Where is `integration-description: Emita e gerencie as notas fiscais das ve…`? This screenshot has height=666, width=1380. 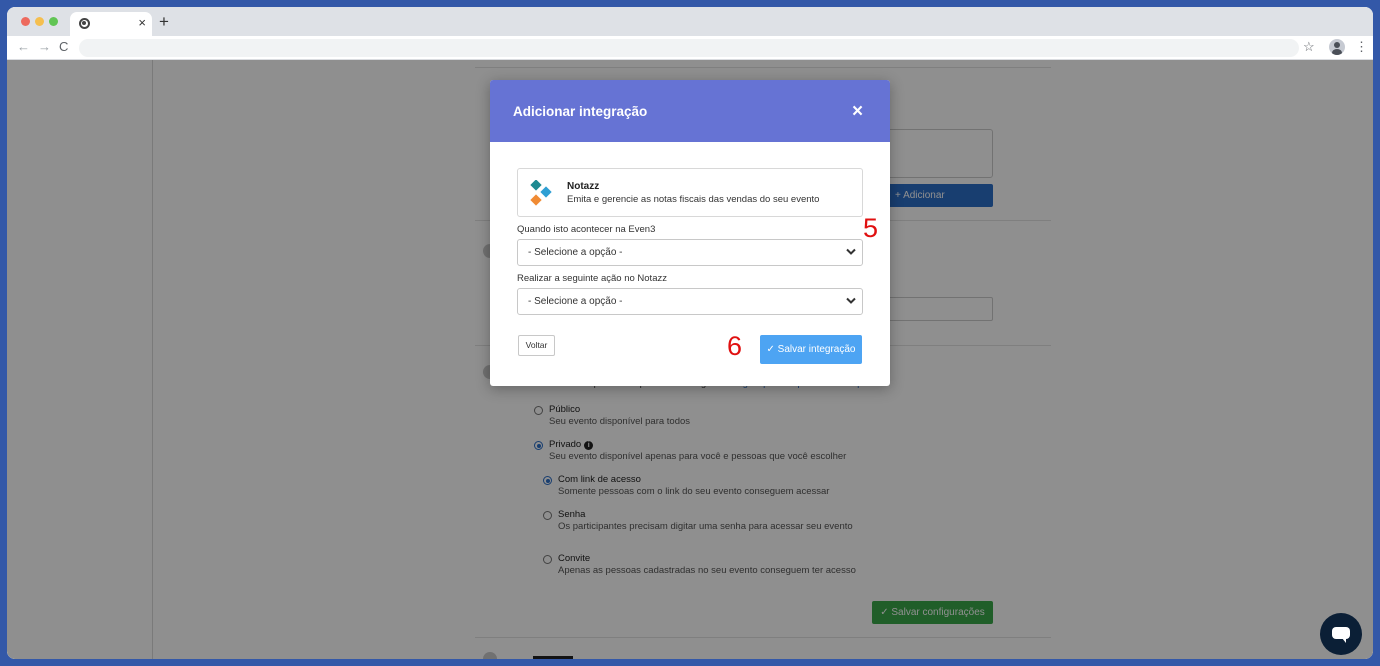
integration-description: Emita e gerencie as notas fiscais das ve… is located at coordinates (693, 199).